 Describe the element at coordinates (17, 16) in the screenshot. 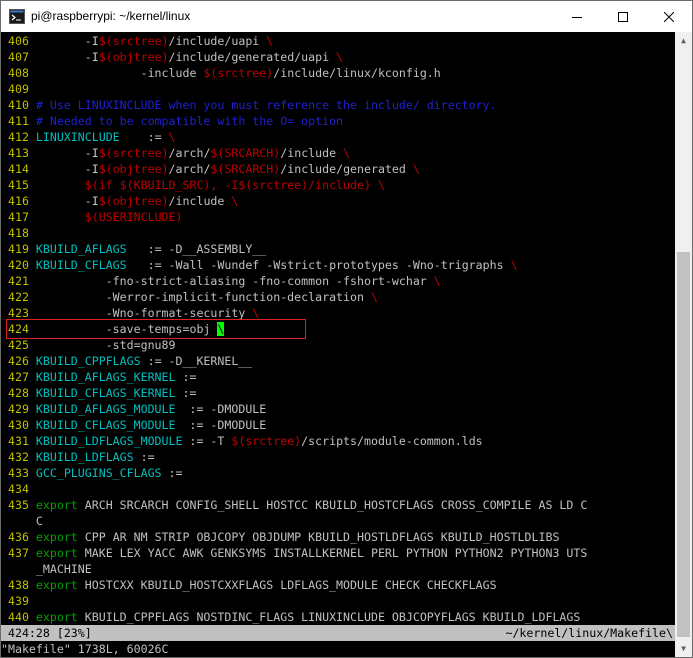

I see `terminal-icon` at that location.